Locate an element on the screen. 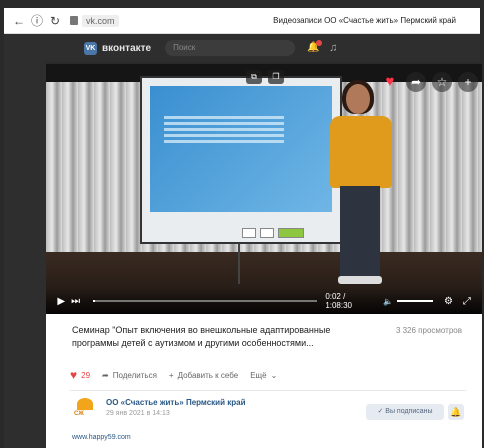 This screenshot has height=448, width=484. music-icon: ♫ is located at coordinates (333, 48).